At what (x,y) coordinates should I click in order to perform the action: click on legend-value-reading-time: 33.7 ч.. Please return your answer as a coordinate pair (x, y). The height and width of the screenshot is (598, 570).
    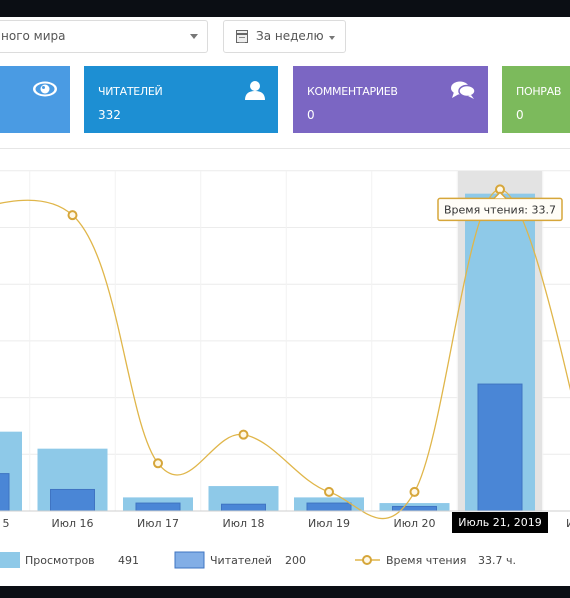
    Looking at the image, I should click on (497, 560).